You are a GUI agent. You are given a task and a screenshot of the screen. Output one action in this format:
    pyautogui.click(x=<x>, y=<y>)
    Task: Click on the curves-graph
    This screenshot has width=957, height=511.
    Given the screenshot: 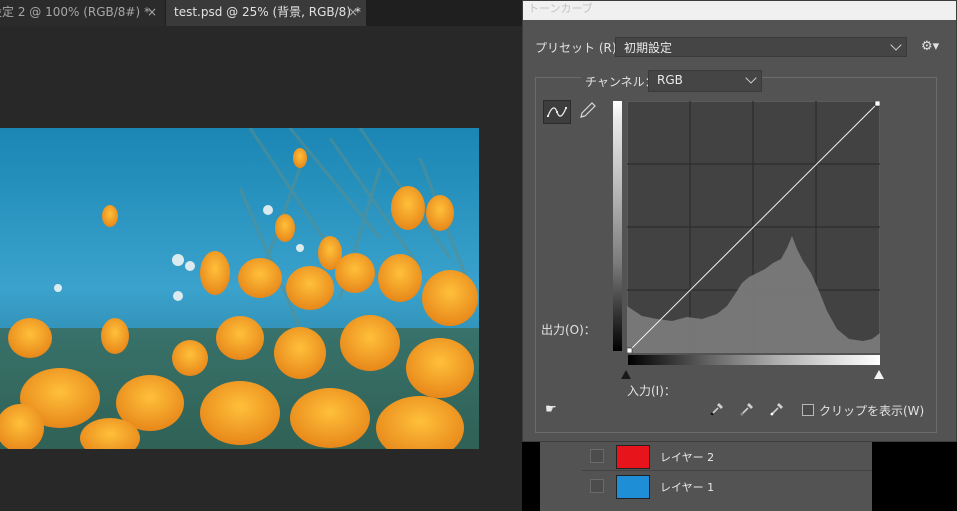 What is the action you would take?
    pyautogui.click(x=753, y=227)
    